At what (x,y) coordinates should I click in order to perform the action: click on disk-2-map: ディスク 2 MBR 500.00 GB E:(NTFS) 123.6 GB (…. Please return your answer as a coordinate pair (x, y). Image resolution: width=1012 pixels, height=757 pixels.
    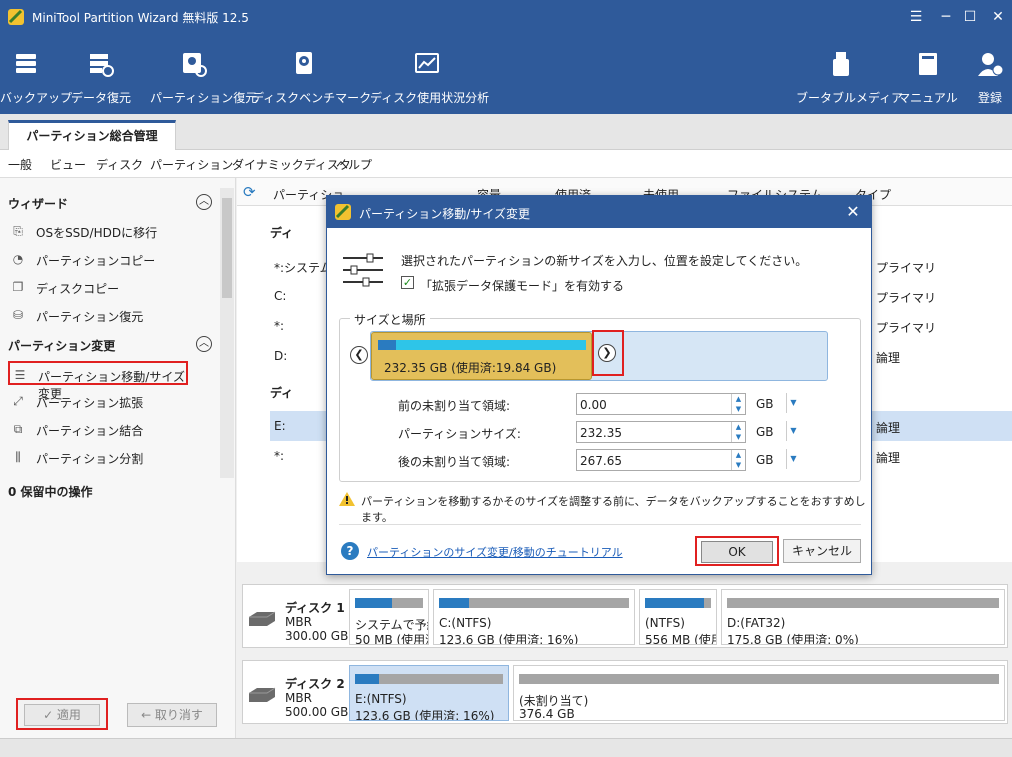
    Looking at the image, I should click on (625, 692).